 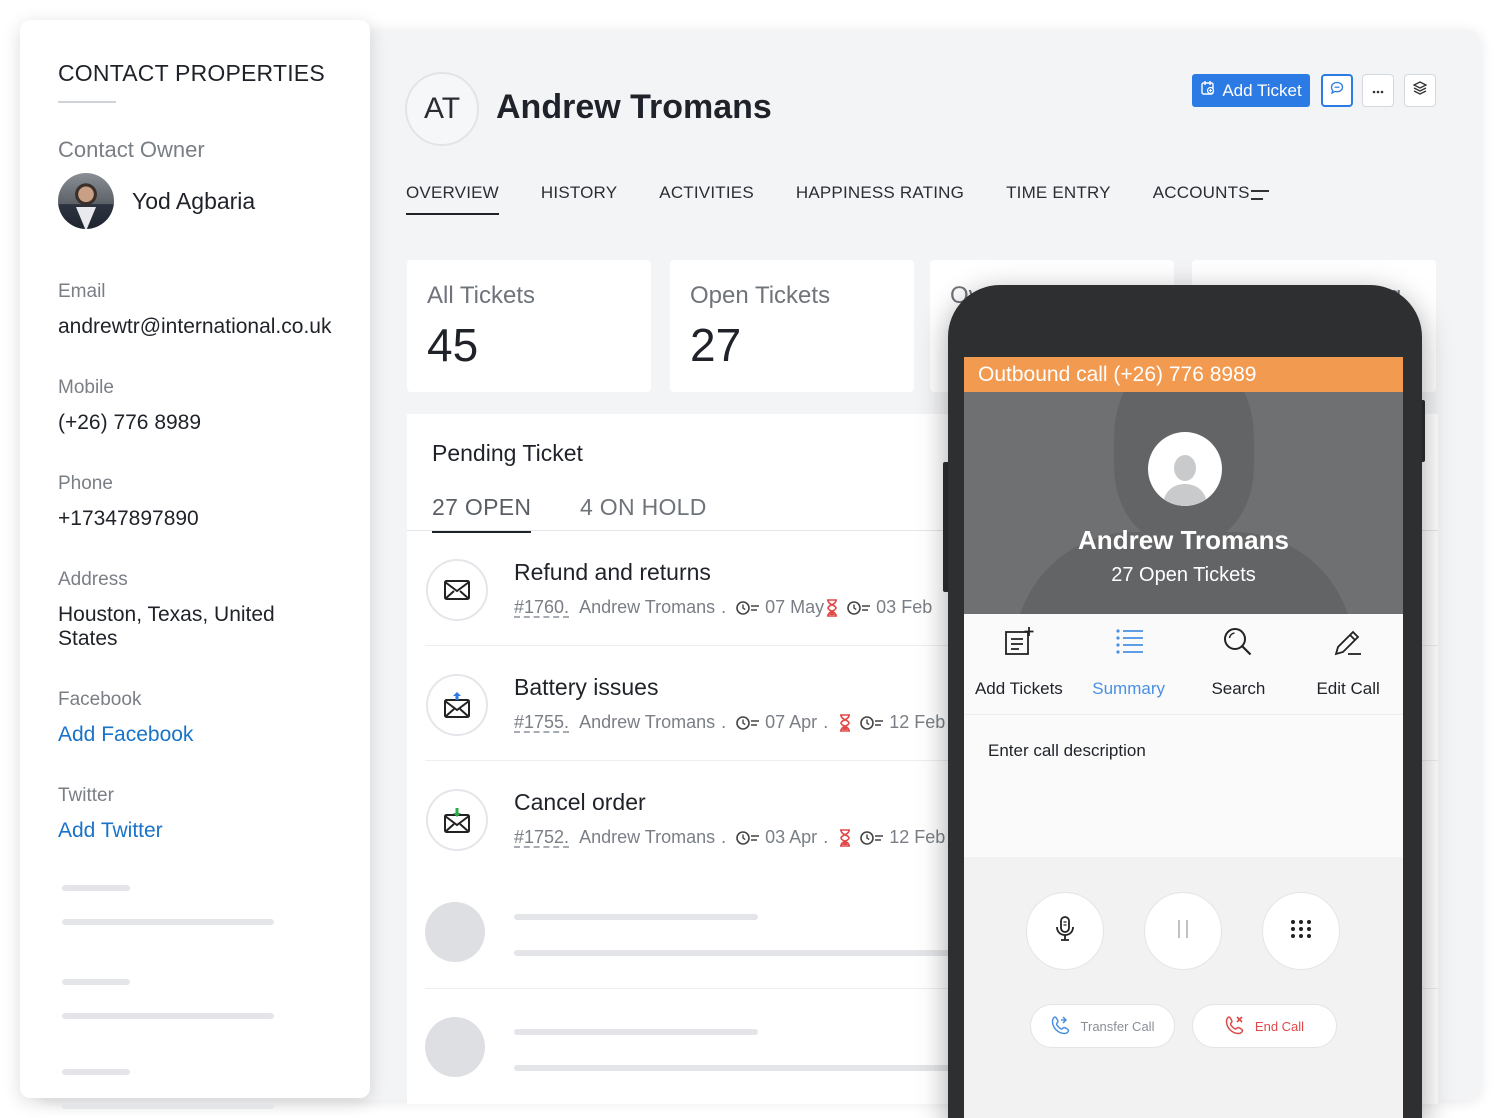 What do you see at coordinates (1128, 688) in the screenshot?
I see `action-label: Summary` at bounding box center [1128, 688].